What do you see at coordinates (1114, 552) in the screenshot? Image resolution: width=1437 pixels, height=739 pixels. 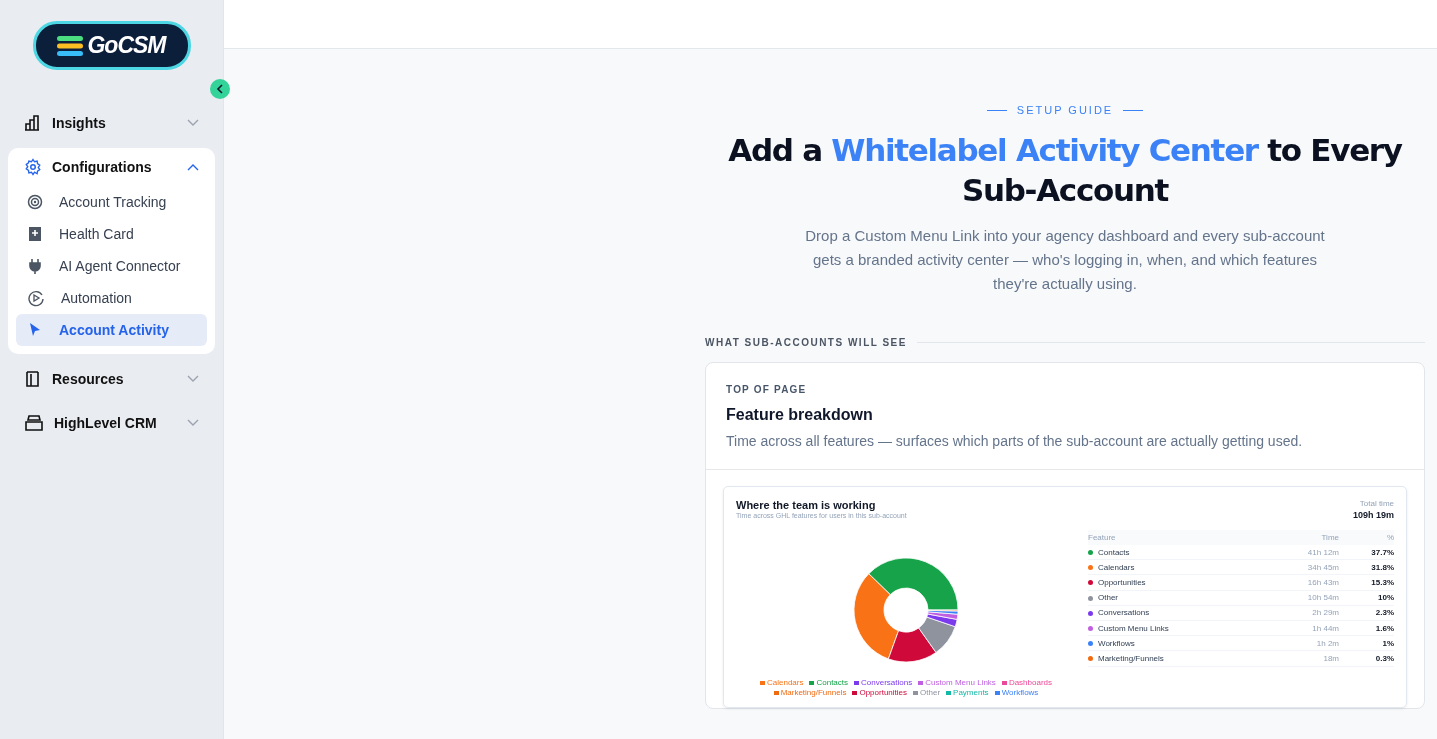 I see `feature-name: Contacts` at bounding box center [1114, 552].